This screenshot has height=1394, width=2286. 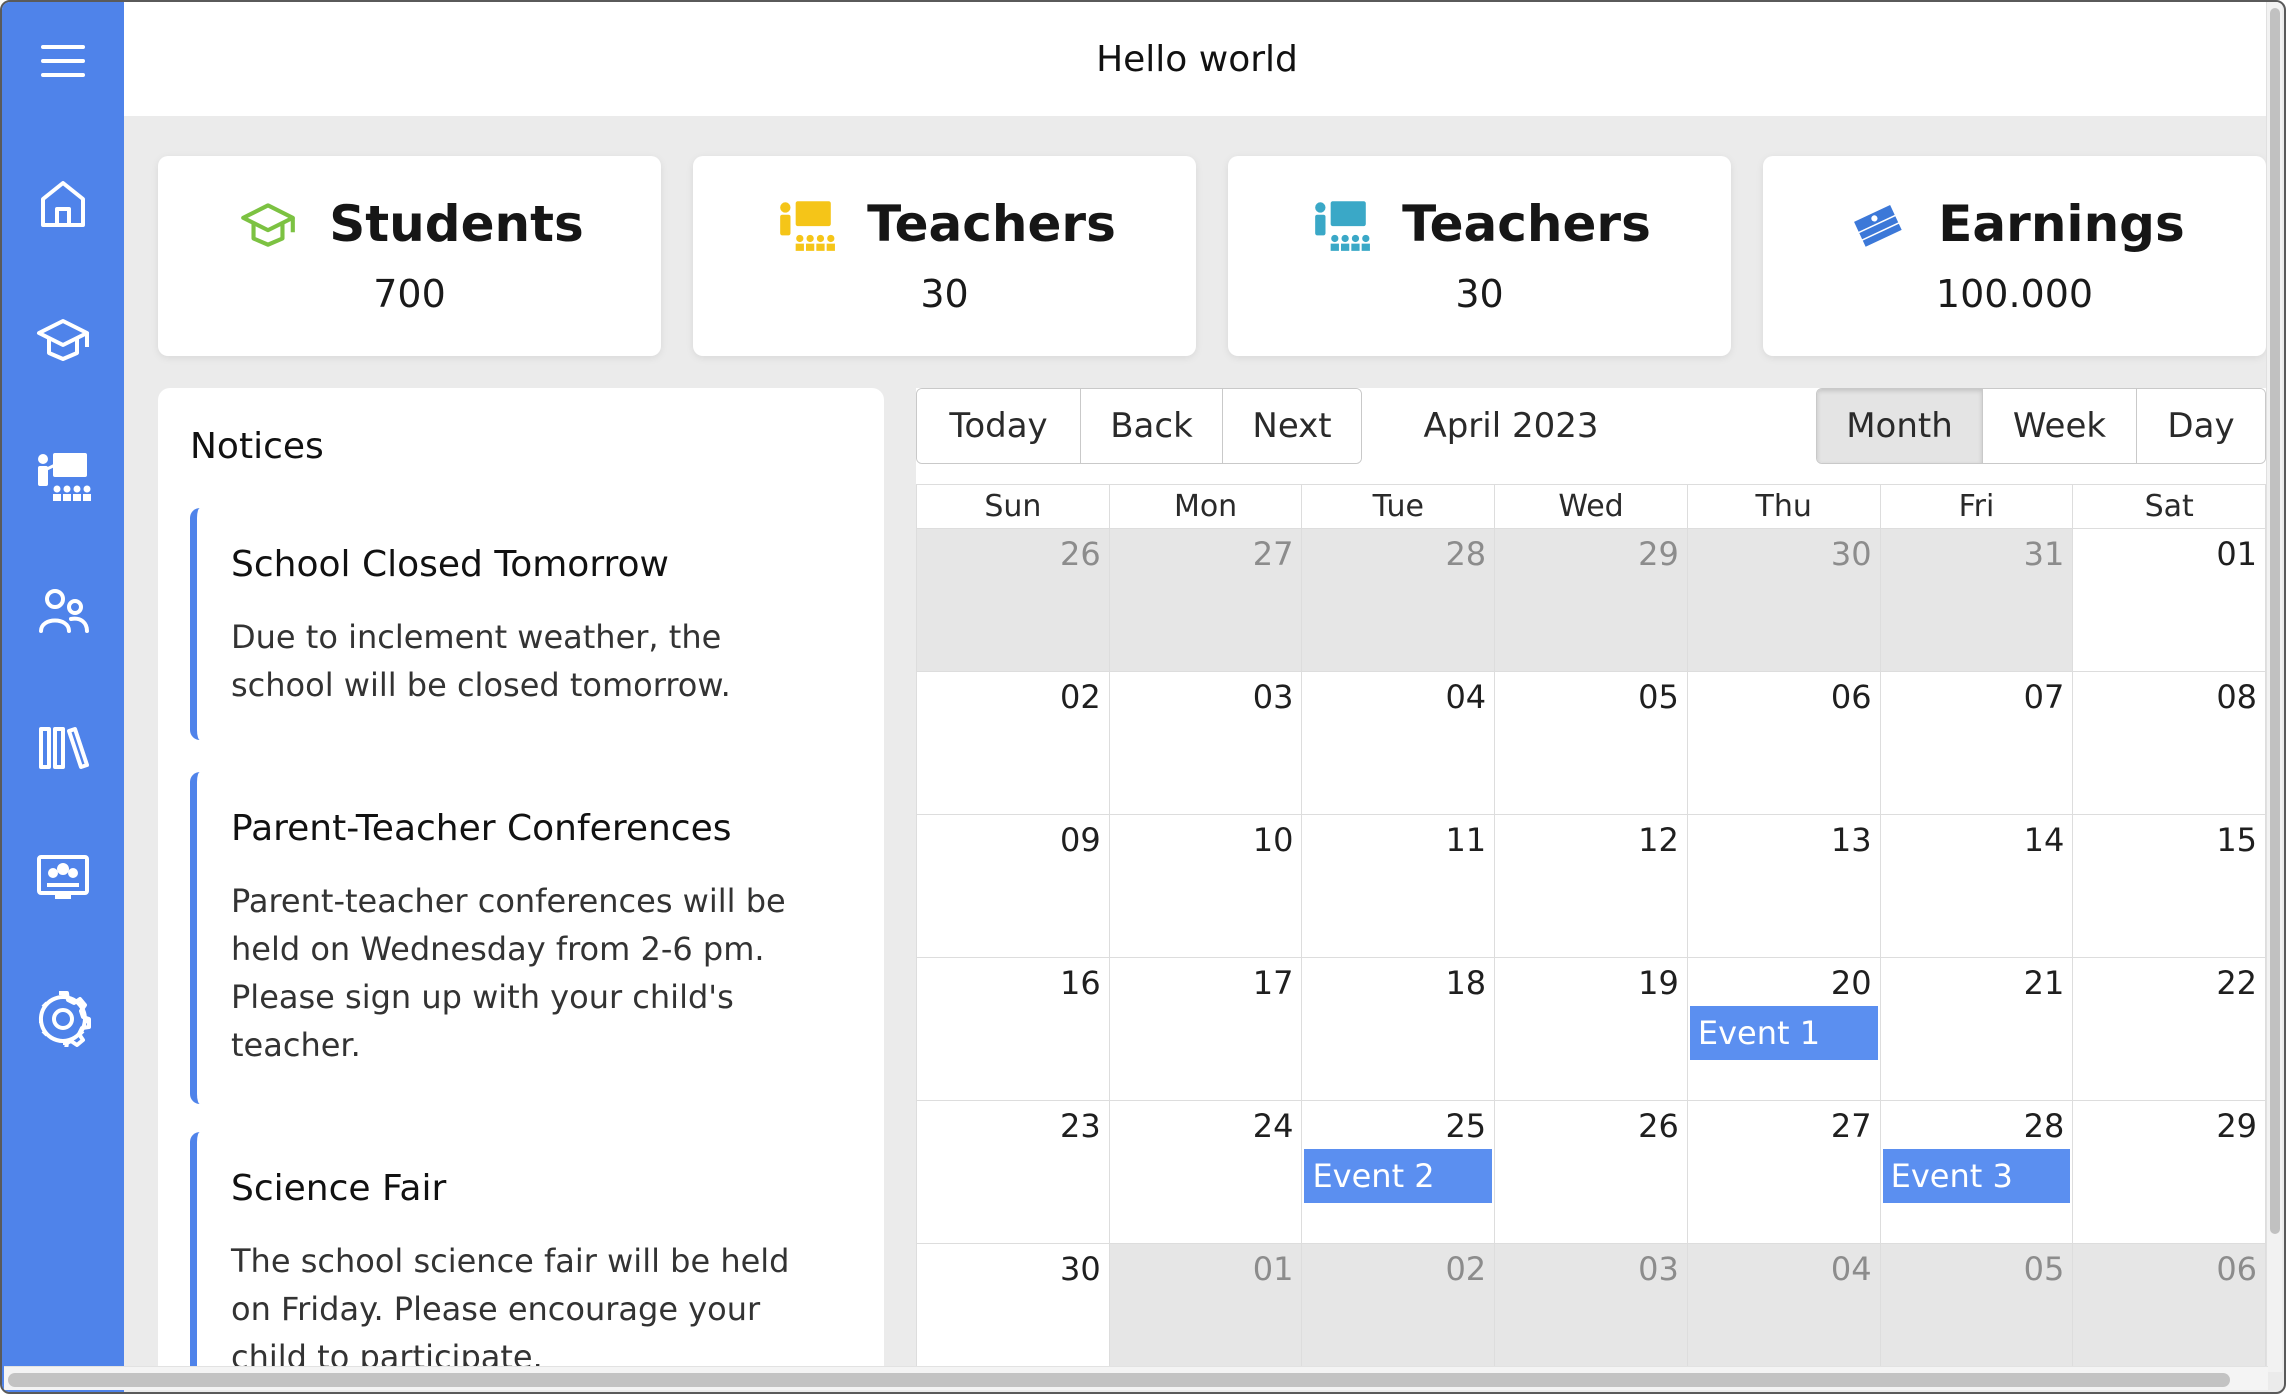 I want to click on calendar-day-cell: 01, so click(x=2169, y=600).